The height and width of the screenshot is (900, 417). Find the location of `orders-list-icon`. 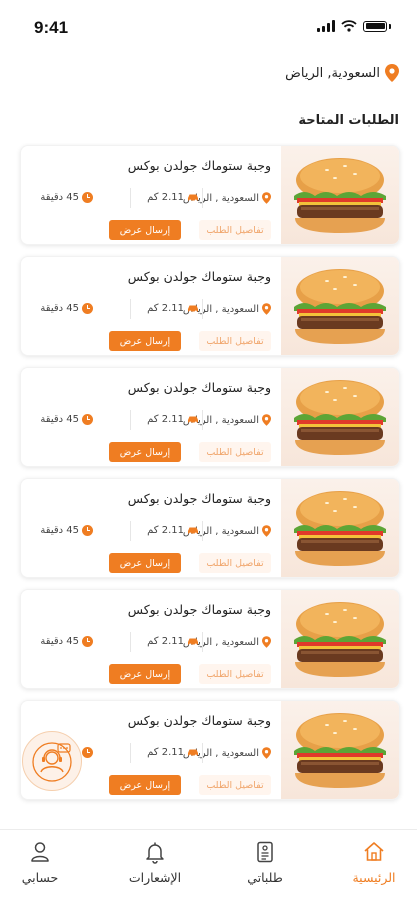

orders-list-icon is located at coordinates (265, 852).